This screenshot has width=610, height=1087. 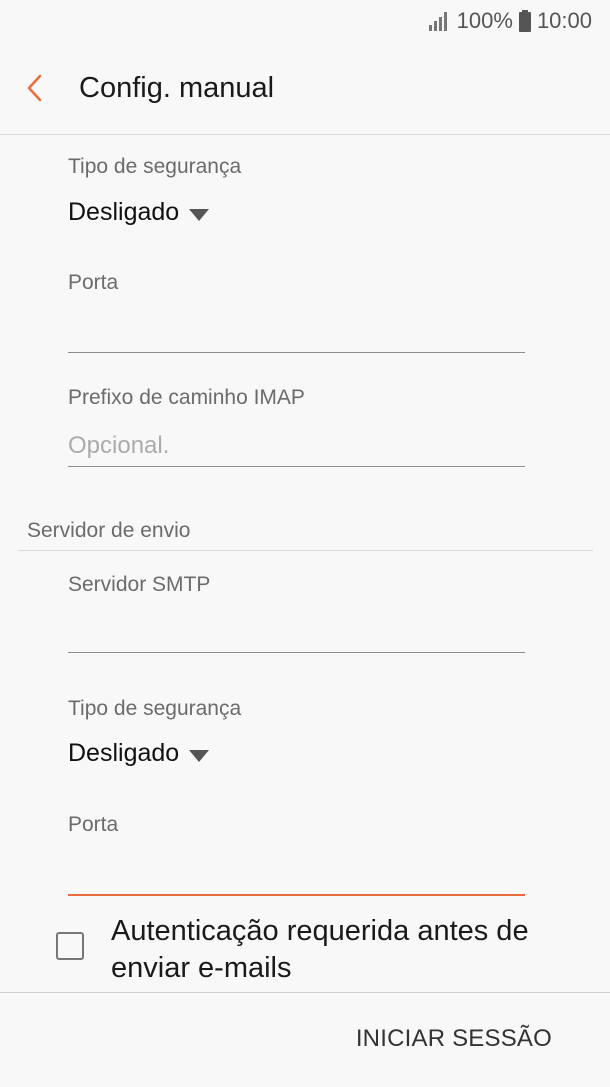 I want to click on imap-prefix-input, so click(x=296, y=446).